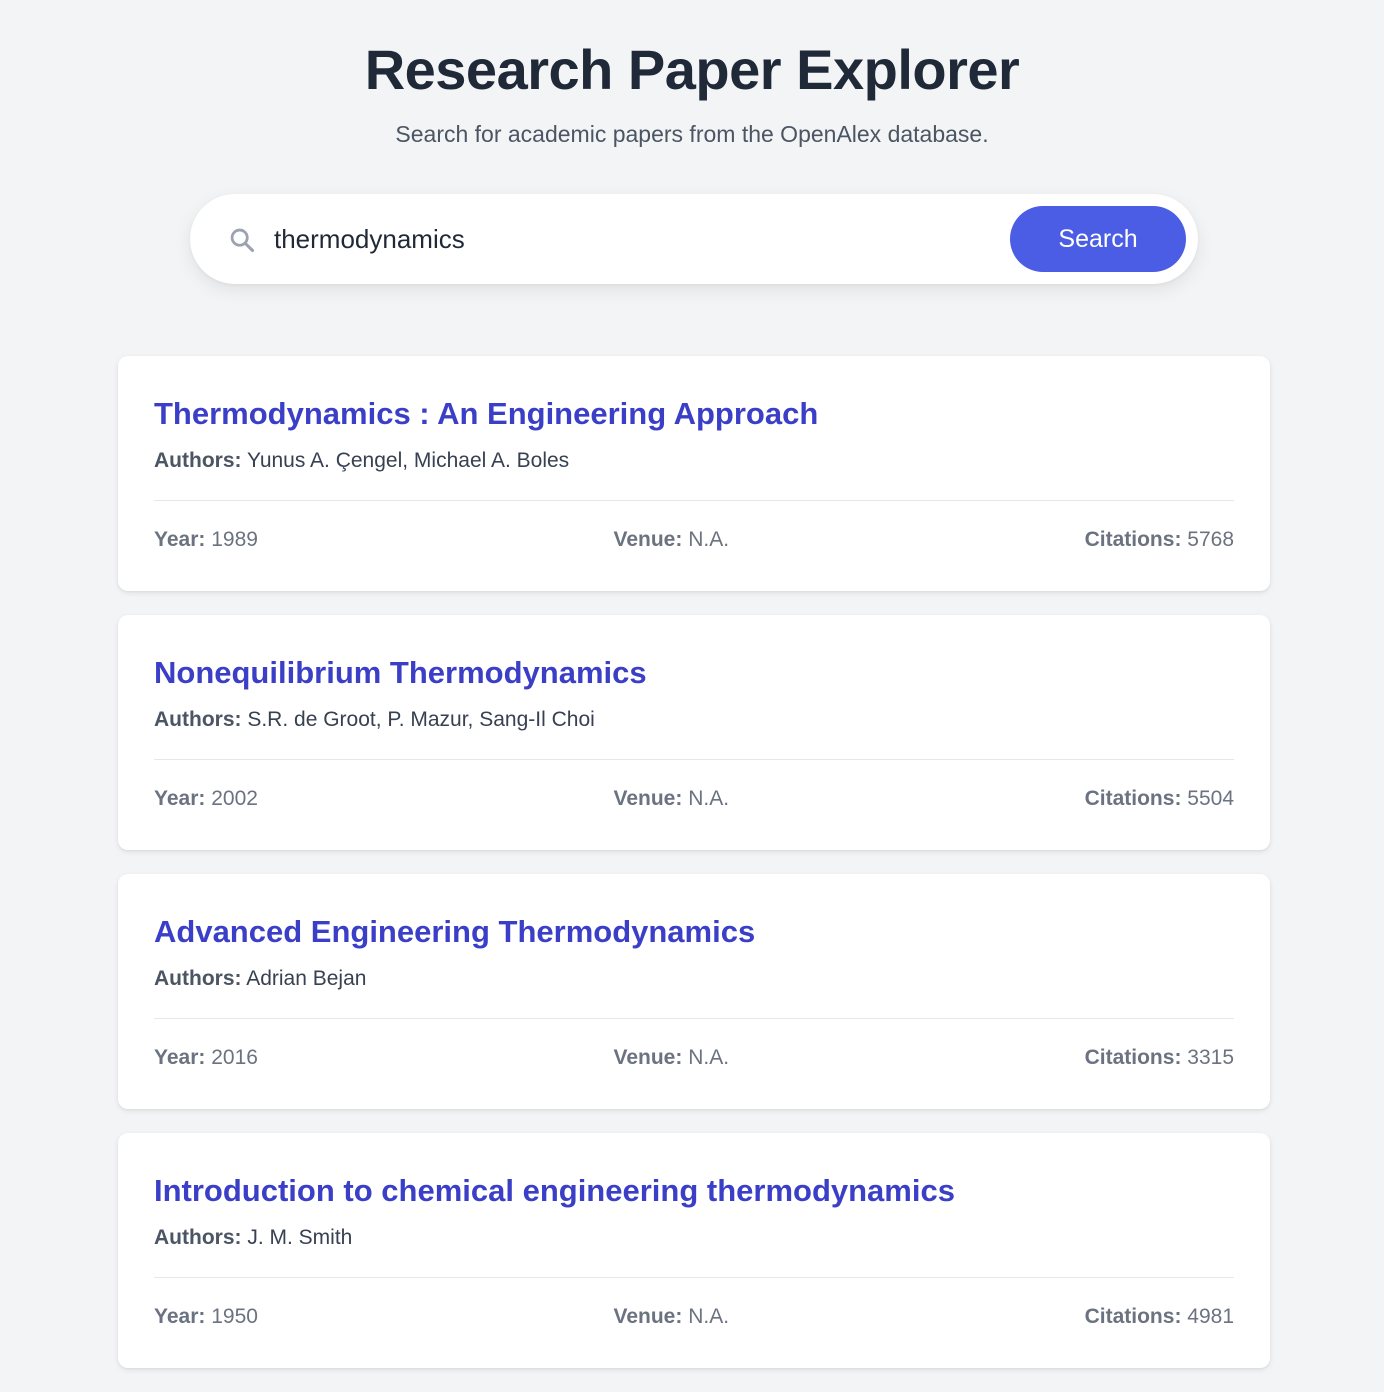 This screenshot has width=1384, height=1392. I want to click on paper-citations: Citations: 4981, so click(1159, 1317).